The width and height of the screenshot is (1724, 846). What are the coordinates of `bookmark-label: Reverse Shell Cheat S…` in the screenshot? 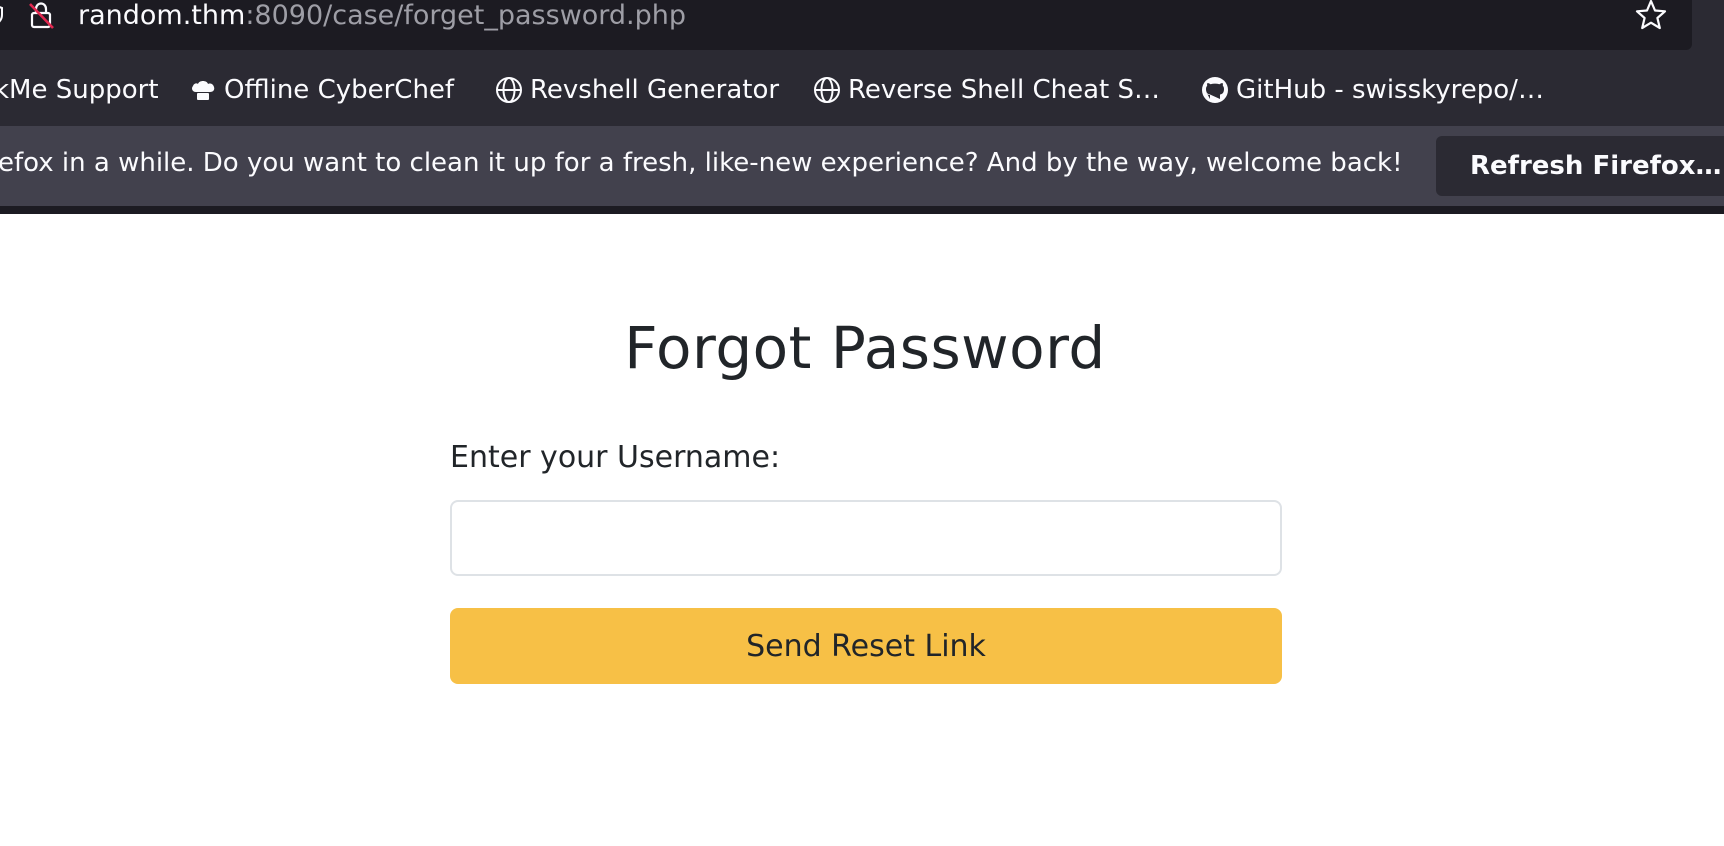 It's located at (1004, 90).